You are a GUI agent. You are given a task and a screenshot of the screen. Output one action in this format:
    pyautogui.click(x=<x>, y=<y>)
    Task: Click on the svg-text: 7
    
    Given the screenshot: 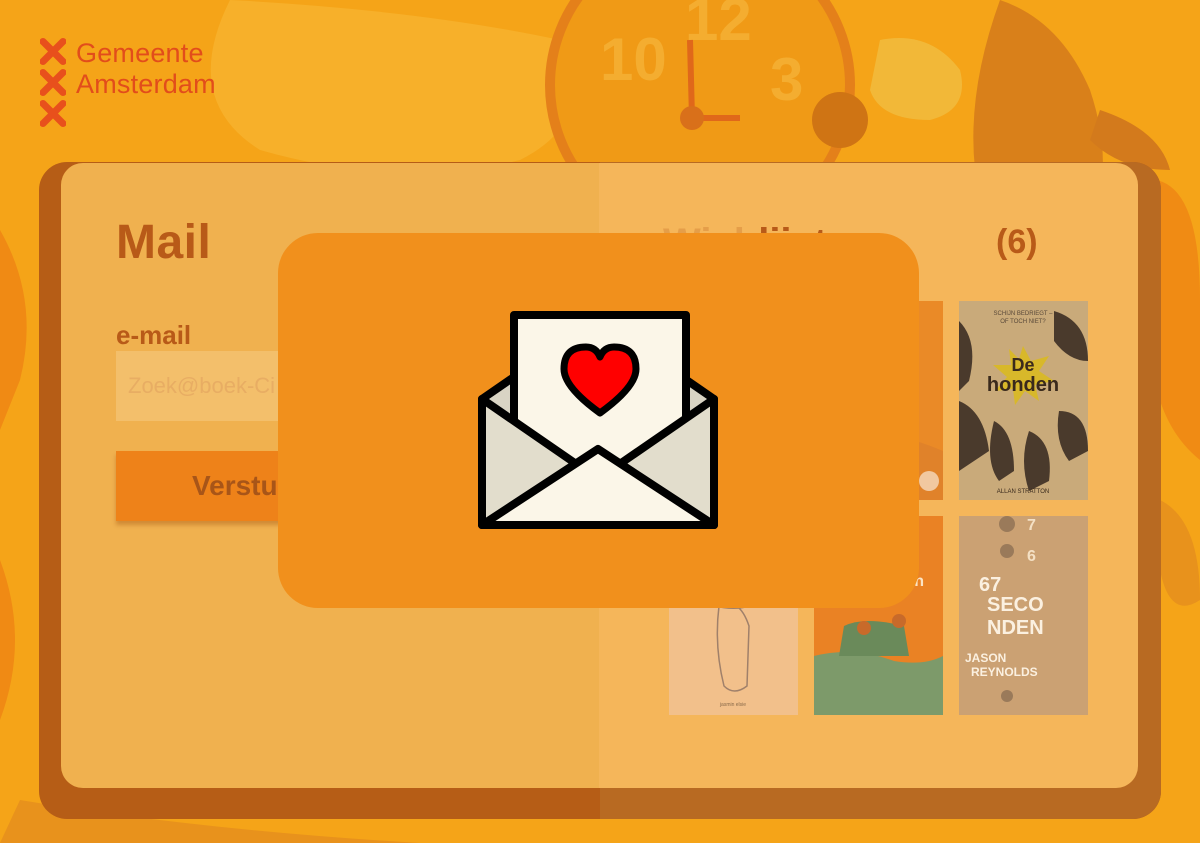 What is the action you would take?
    pyautogui.click(x=1031, y=525)
    